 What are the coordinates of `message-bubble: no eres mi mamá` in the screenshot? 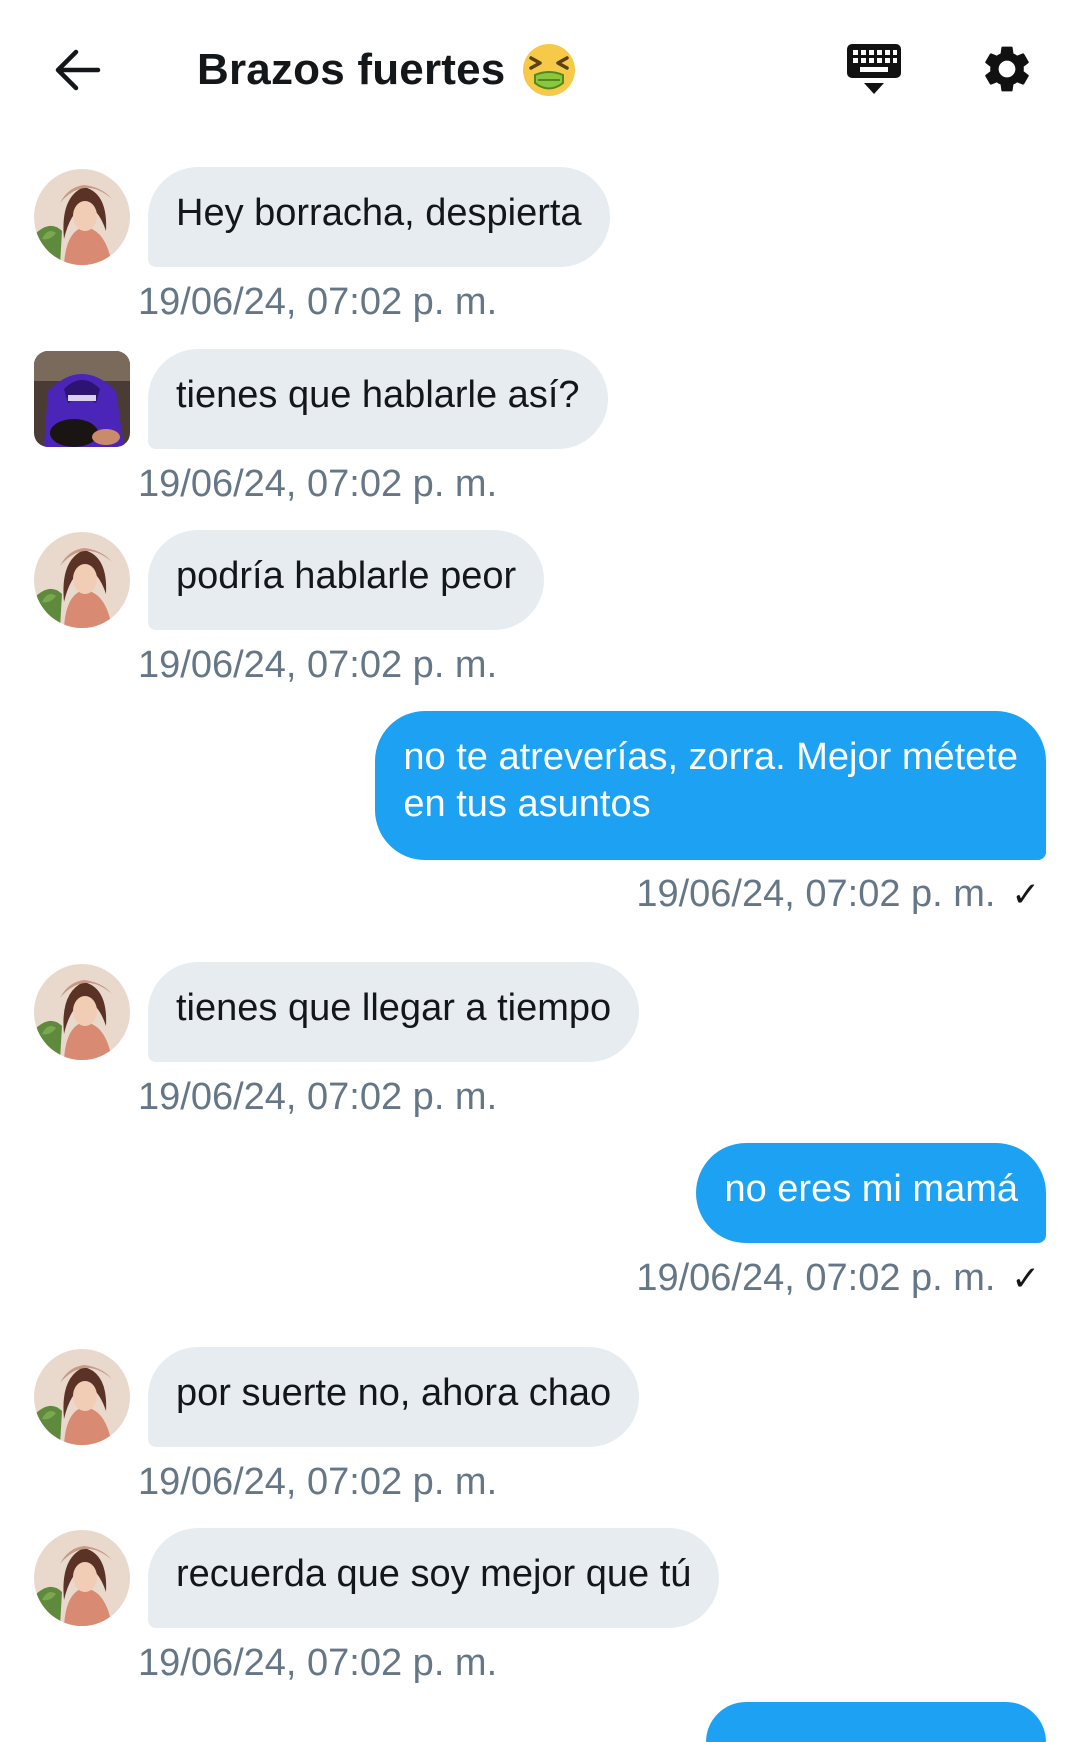 It's located at (871, 1193).